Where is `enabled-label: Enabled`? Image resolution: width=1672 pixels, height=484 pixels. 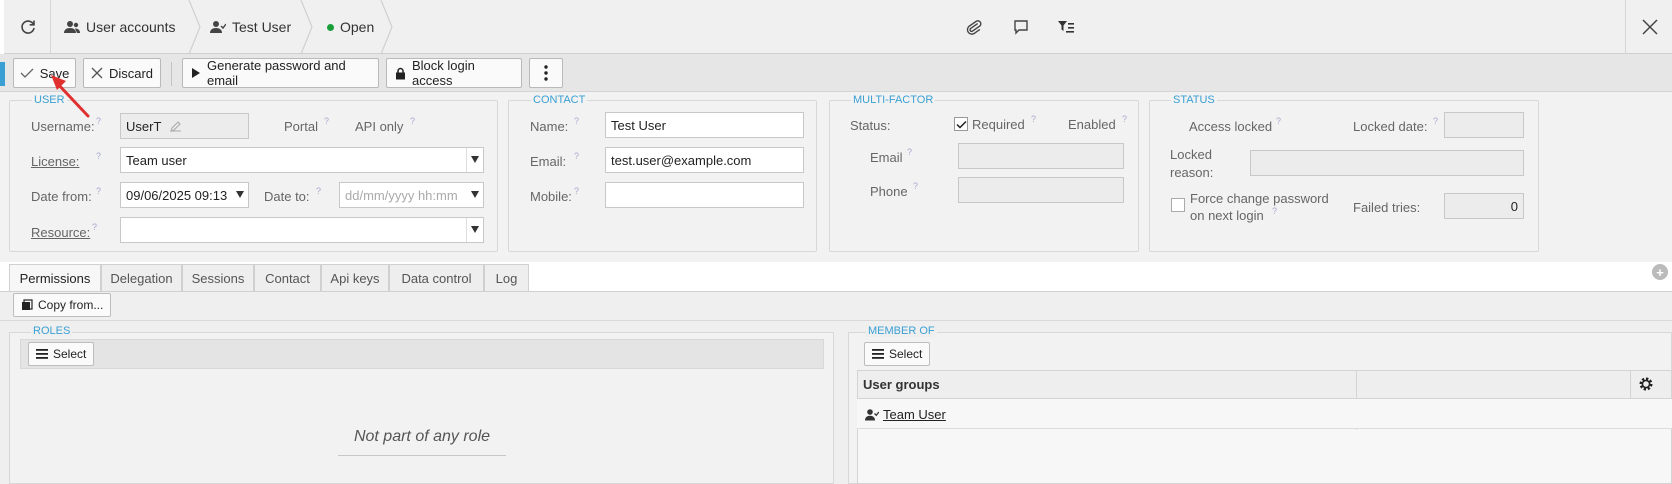
enabled-label: Enabled is located at coordinates (1092, 124).